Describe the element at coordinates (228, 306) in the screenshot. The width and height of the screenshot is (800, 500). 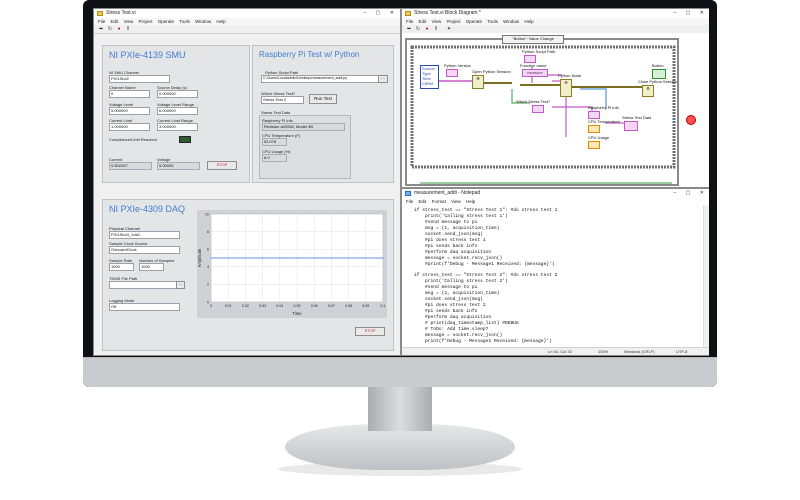
I see `x-tick-label: 0.01` at that location.